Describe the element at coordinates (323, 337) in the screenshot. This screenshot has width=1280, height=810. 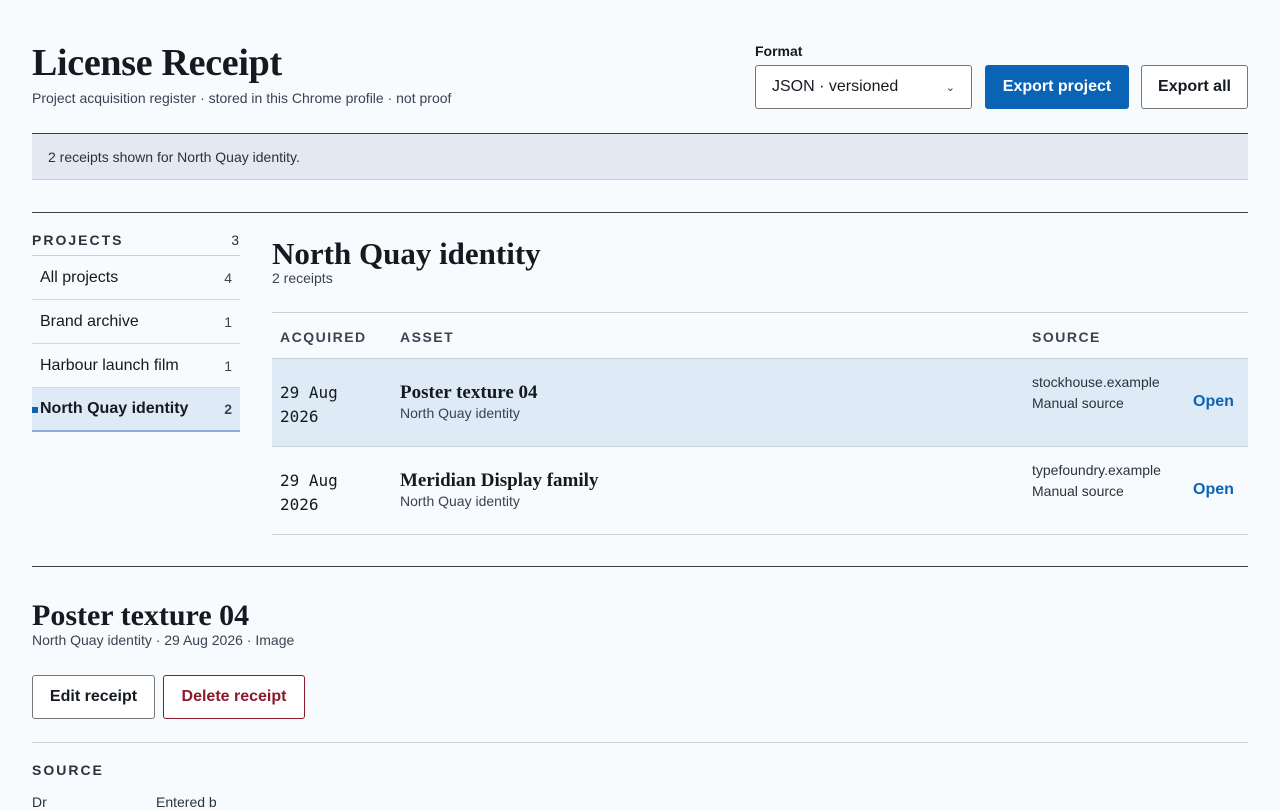
I see `column-header-acquired: ACQUIRED` at that location.